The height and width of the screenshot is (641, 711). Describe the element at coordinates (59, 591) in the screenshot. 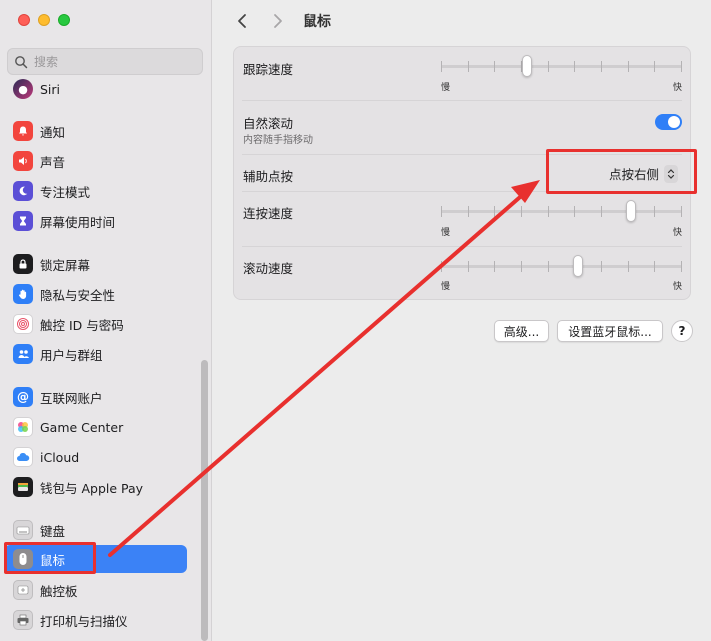

I see `sidebar-item-label: 触控板` at that location.